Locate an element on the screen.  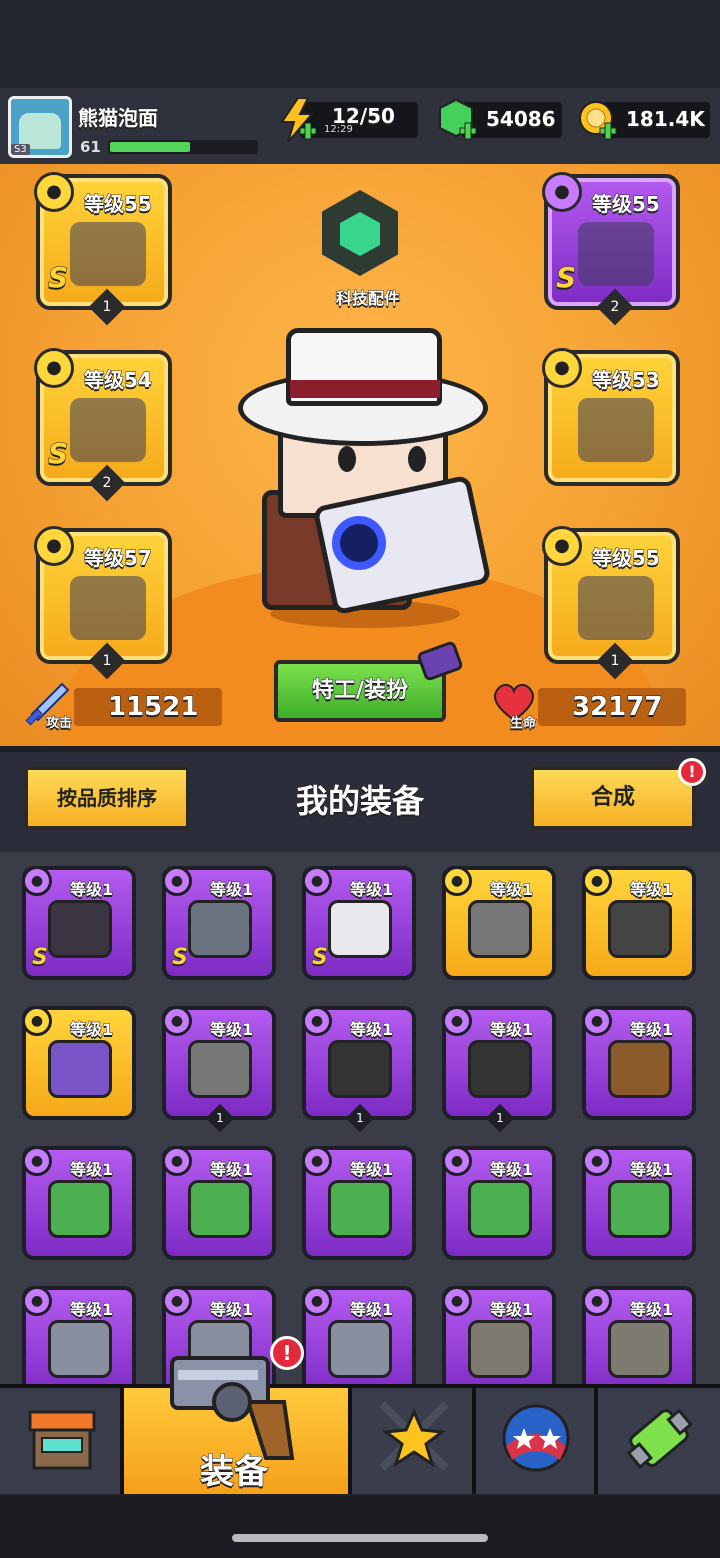
lab-tab is located at coordinates (659, 1441).